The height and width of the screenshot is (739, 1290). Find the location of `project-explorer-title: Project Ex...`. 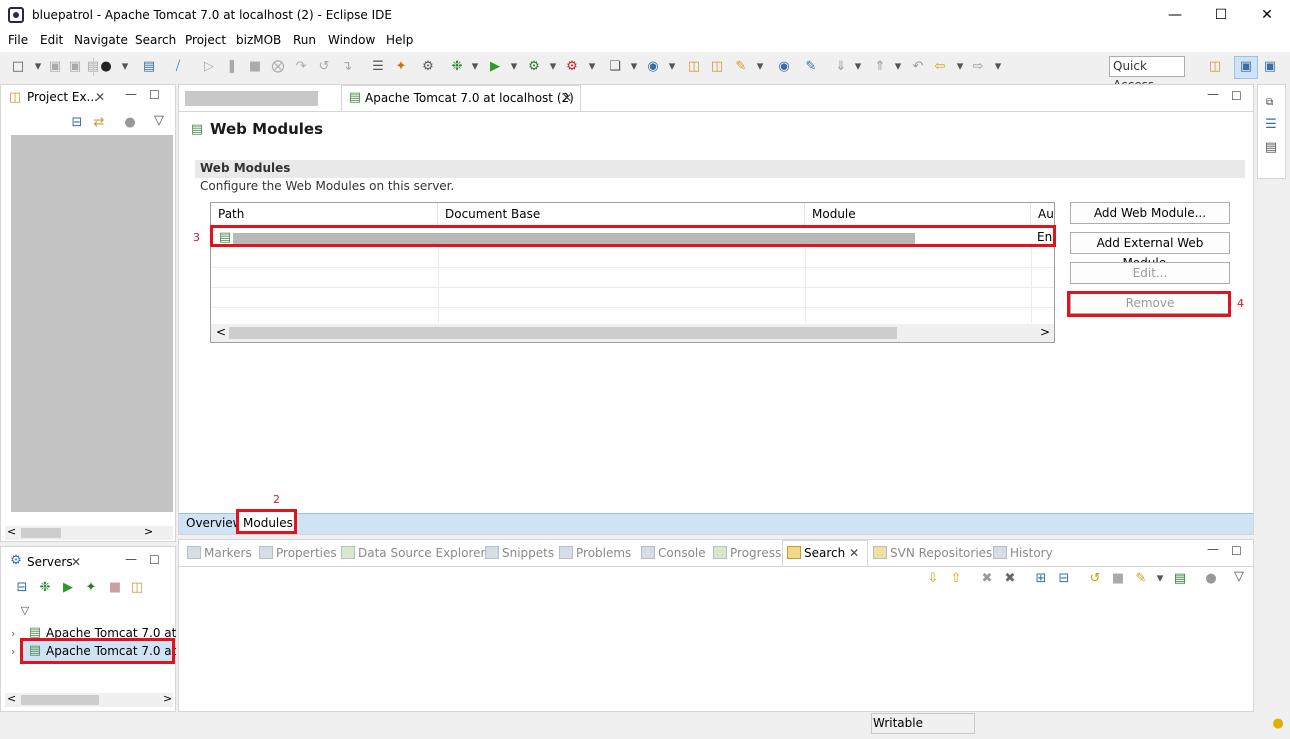

project-explorer-title: Project Ex... is located at coordinates (62, 97).